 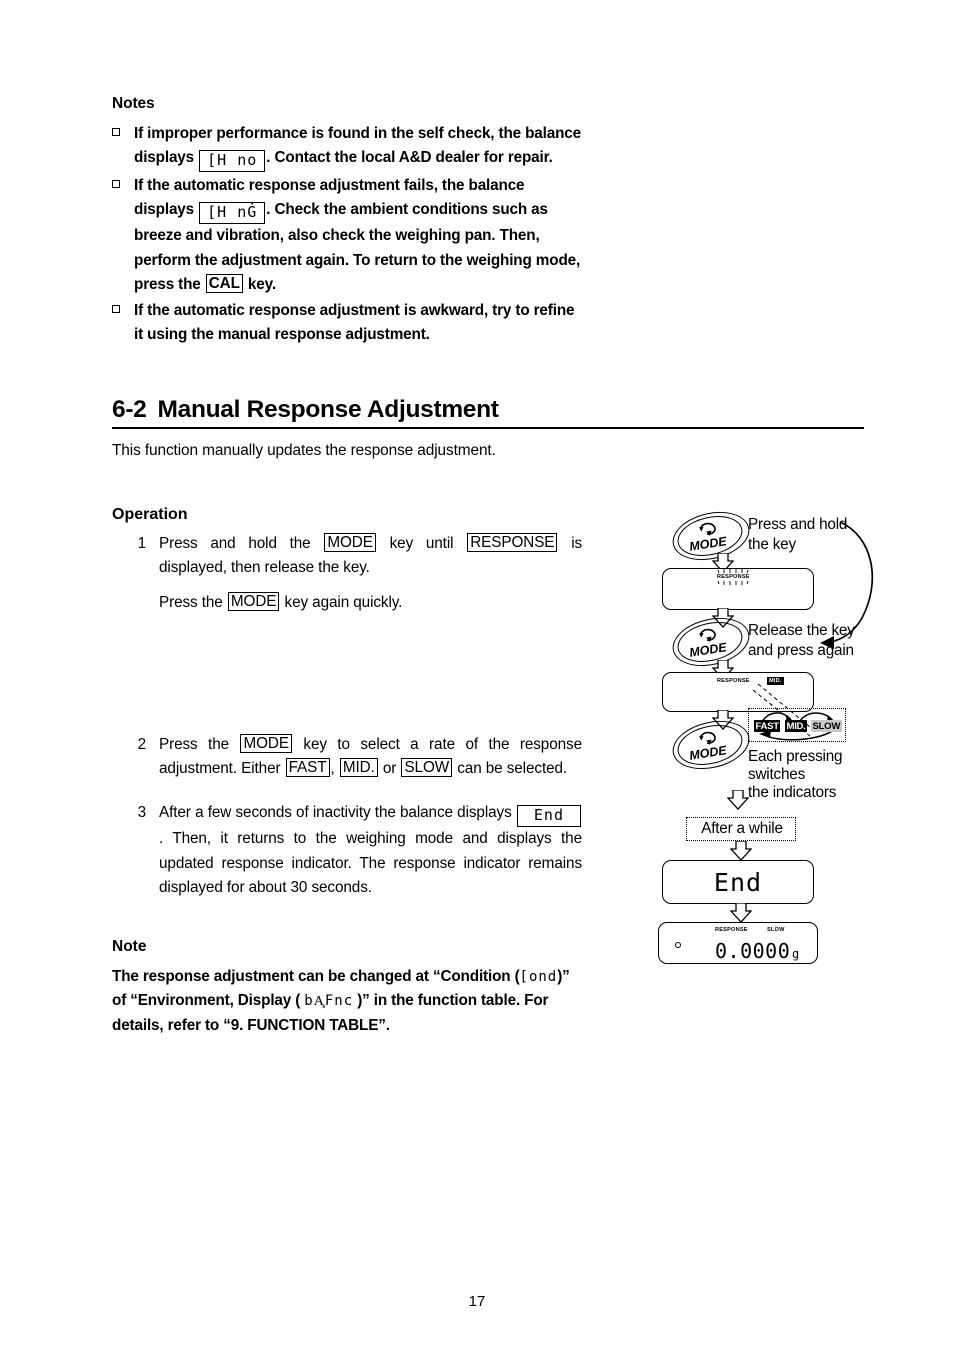 I want to click on display-panel-1: RESPONSE, so click(x=738, y=589).